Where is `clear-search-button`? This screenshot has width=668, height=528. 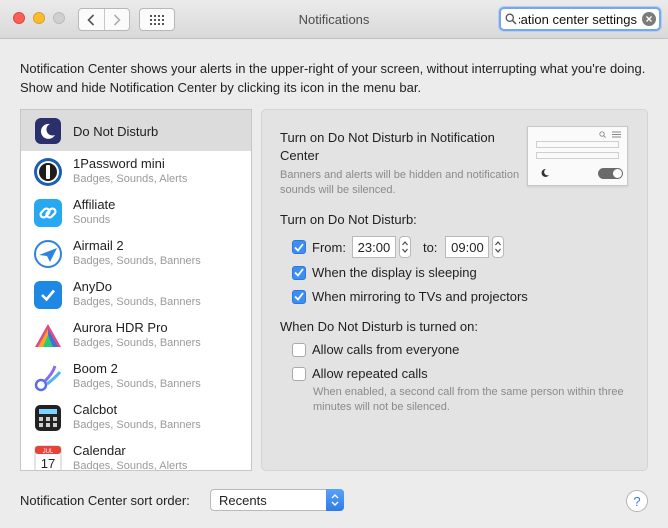
clear-search-button is located at coordinates (649, 19).